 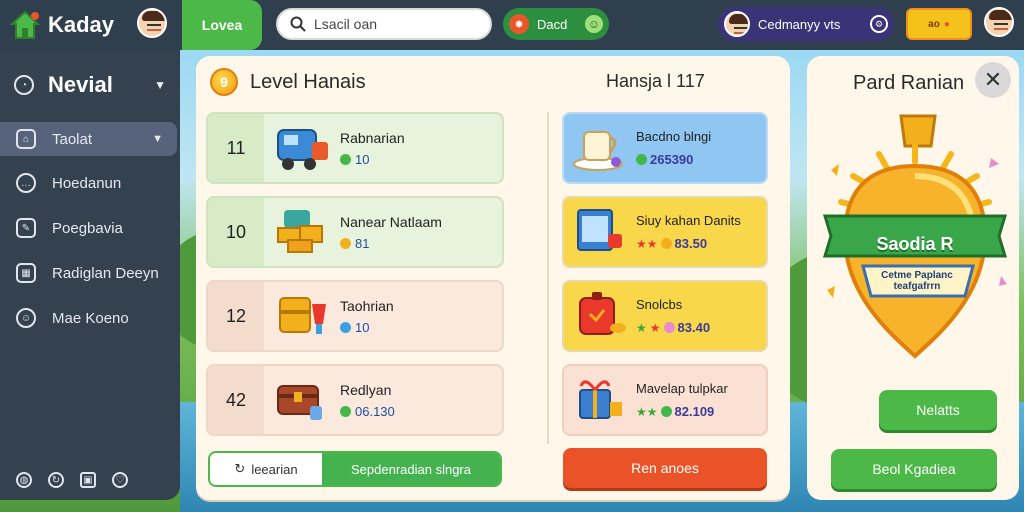 What do you see at coordinates (879, 24) in the screenshot?
I see `settings-icon: ⚙` at bounding box center [879, 24].